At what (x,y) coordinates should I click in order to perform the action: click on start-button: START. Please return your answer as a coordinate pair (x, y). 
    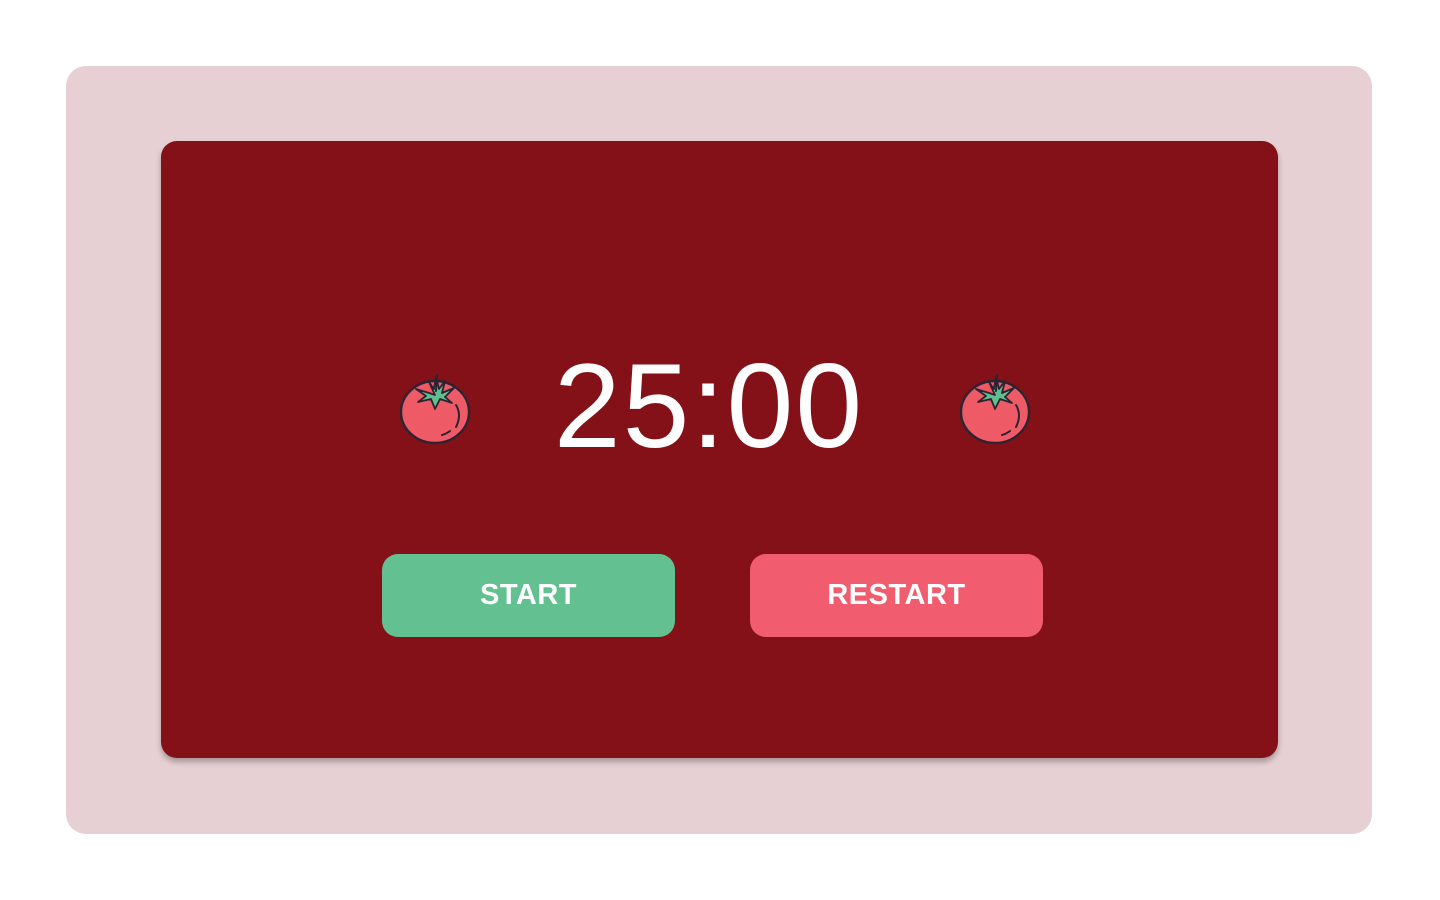
    Looking at the image, I should click on (528, 595).